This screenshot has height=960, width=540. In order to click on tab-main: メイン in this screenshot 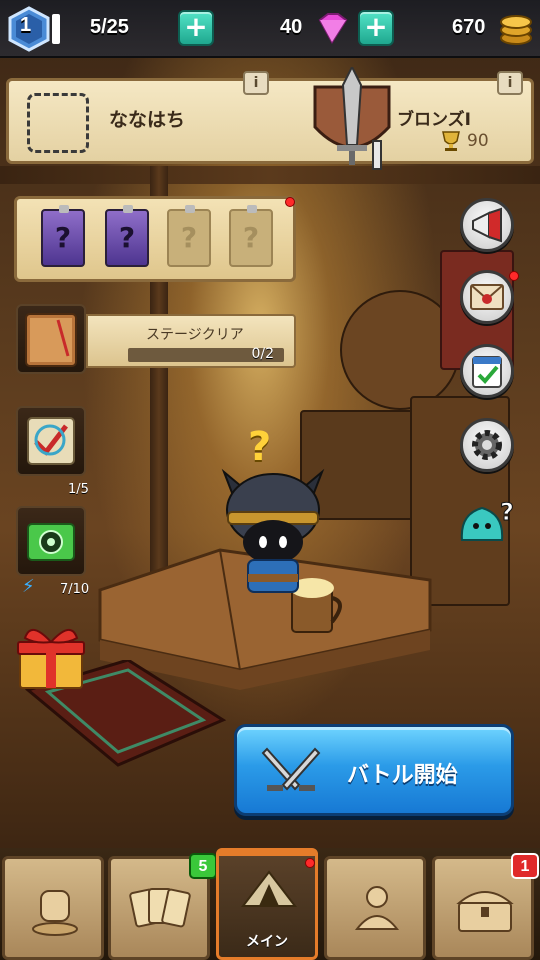, I will do `click(267, 904)`.